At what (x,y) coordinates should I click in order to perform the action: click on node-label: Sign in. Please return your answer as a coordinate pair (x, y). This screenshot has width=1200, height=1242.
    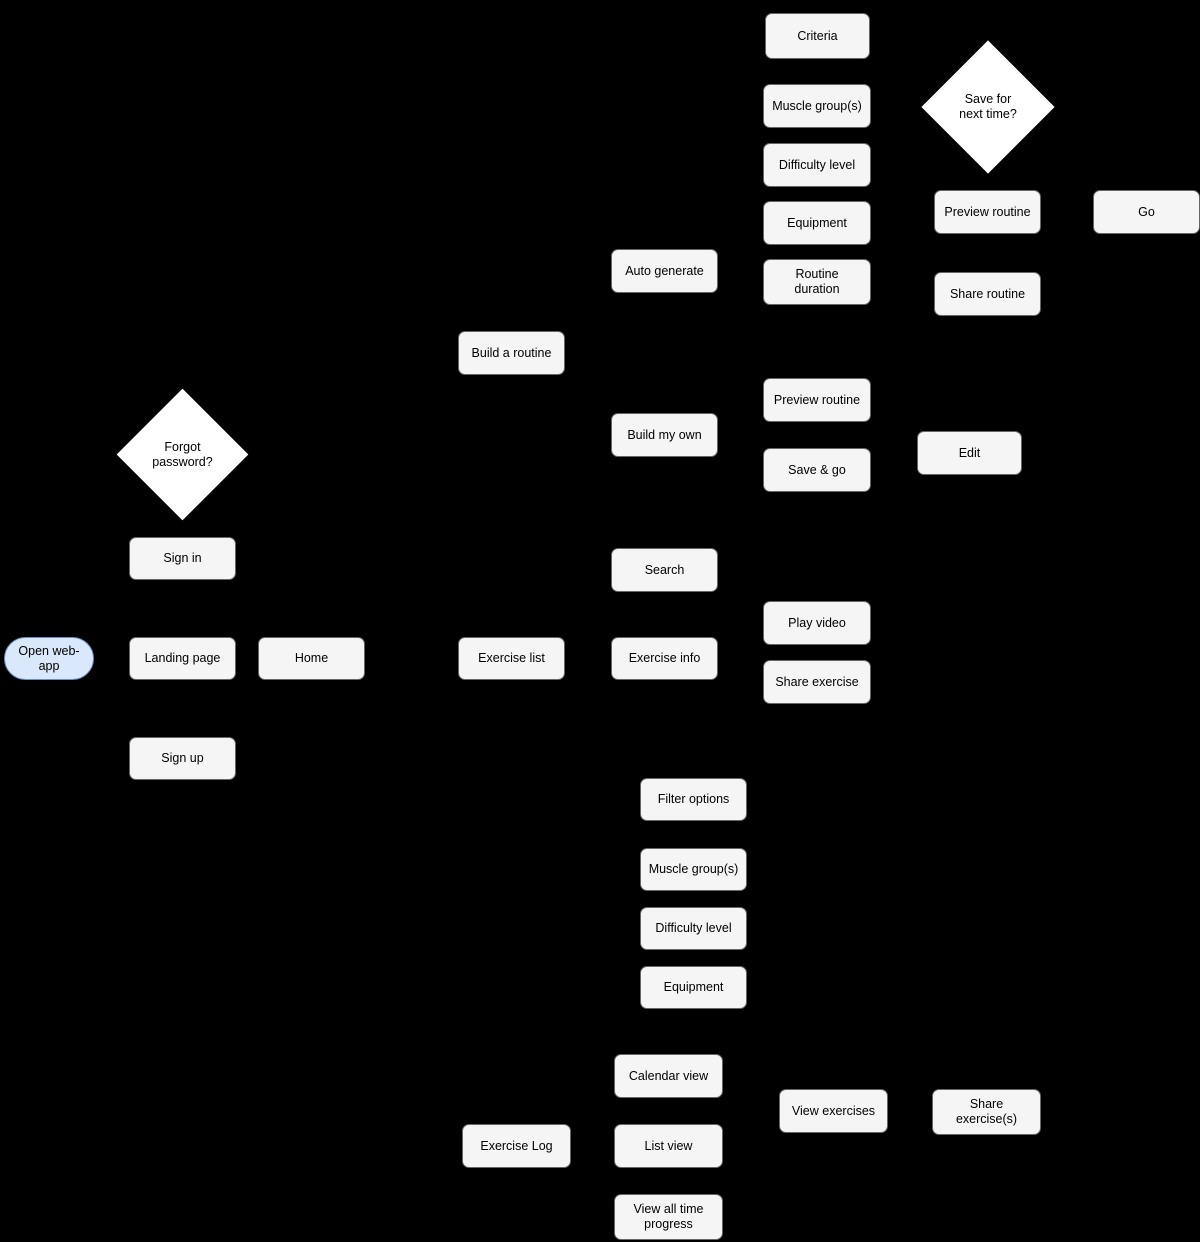
    Looking at the image, I should click on (182, 558).